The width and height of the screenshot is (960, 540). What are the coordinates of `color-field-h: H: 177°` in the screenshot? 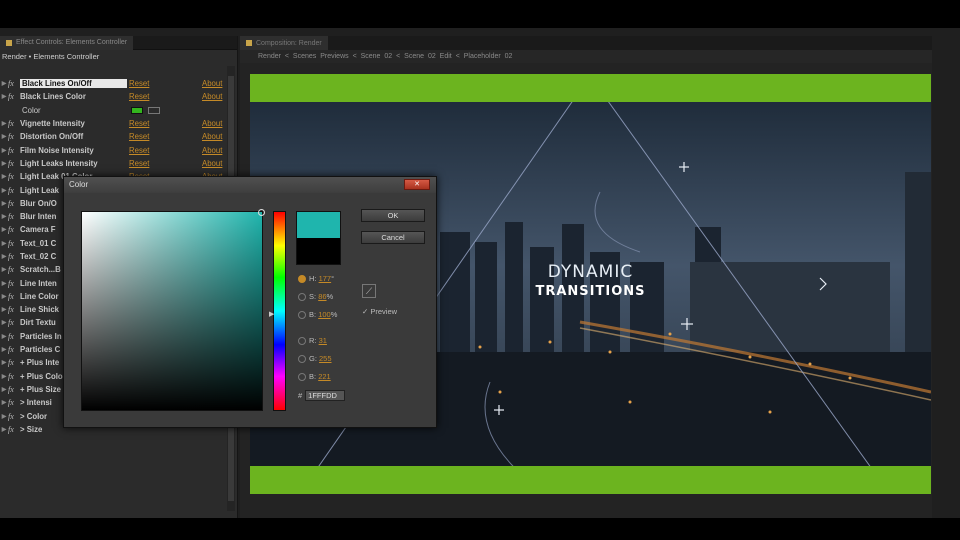 It's located at (328, 279).